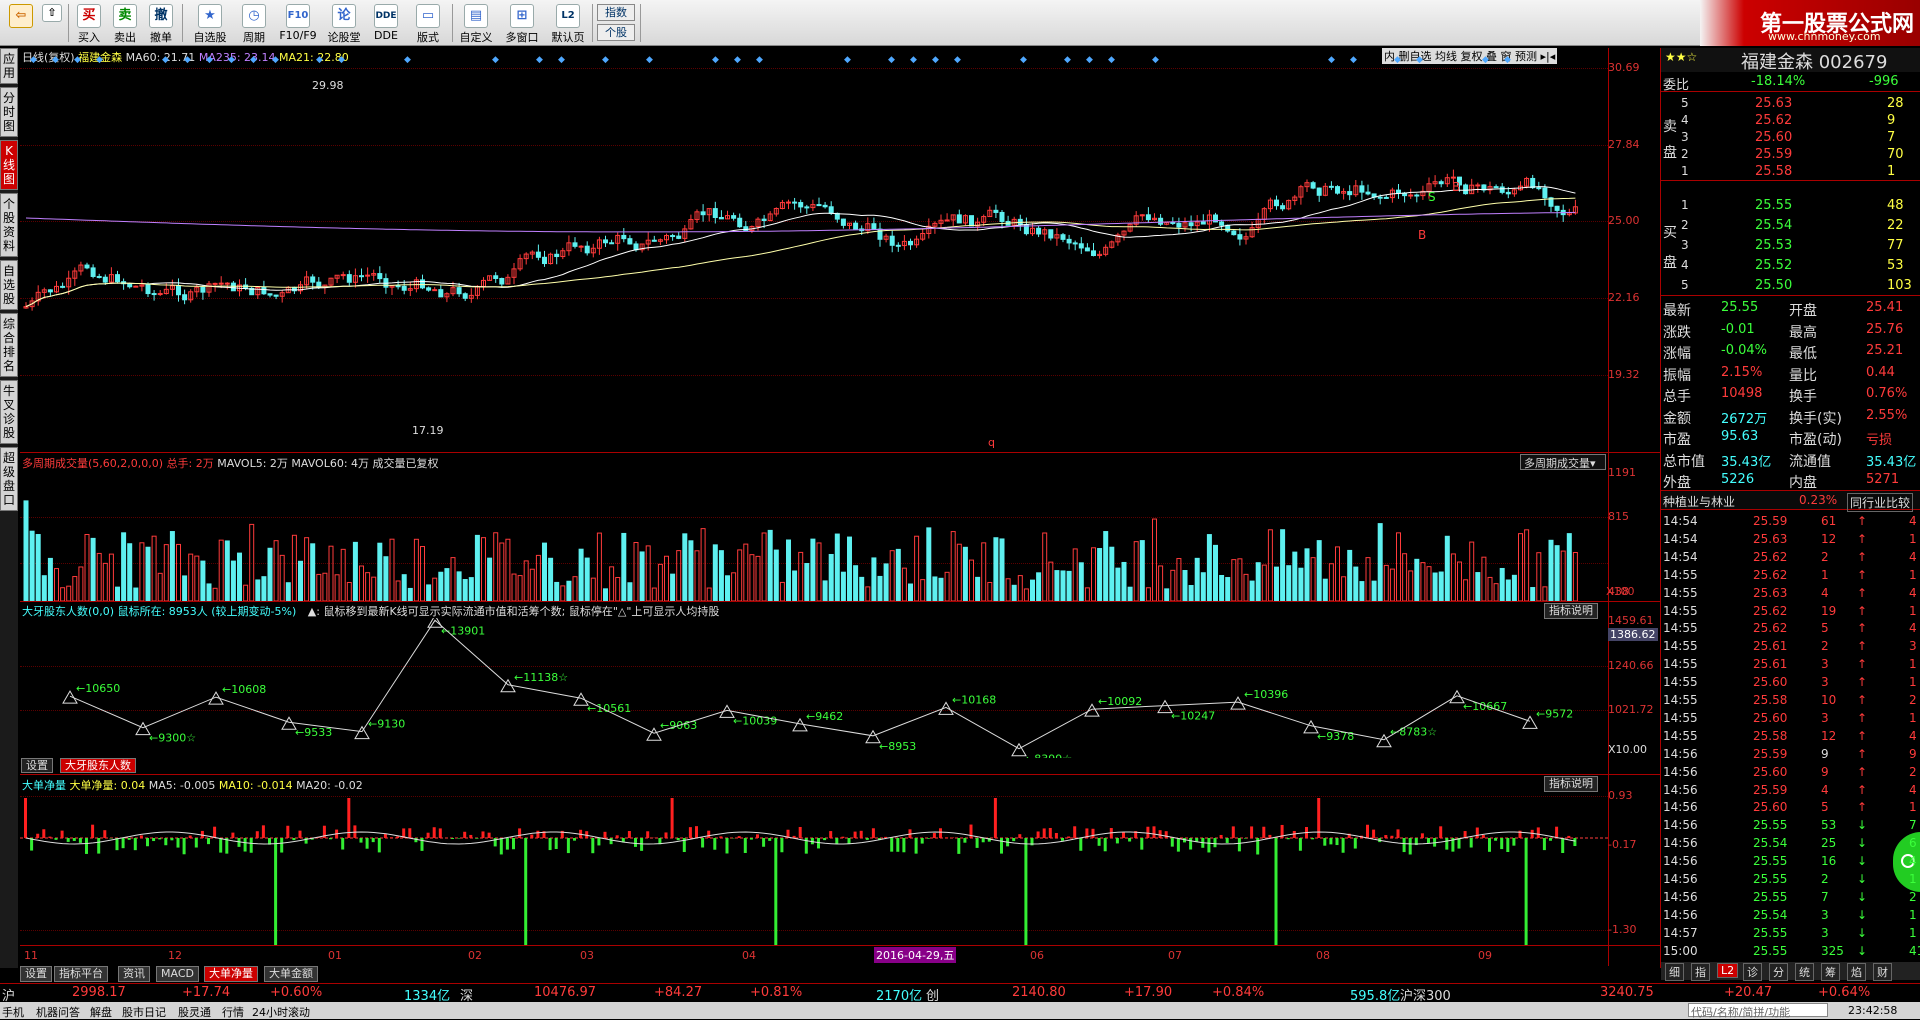 This screenshot has width=1920, height=1020. Describe the element at coordinates (1790, 266) in the screenshot. I see `buy-level-row: 425.5253` at that location.